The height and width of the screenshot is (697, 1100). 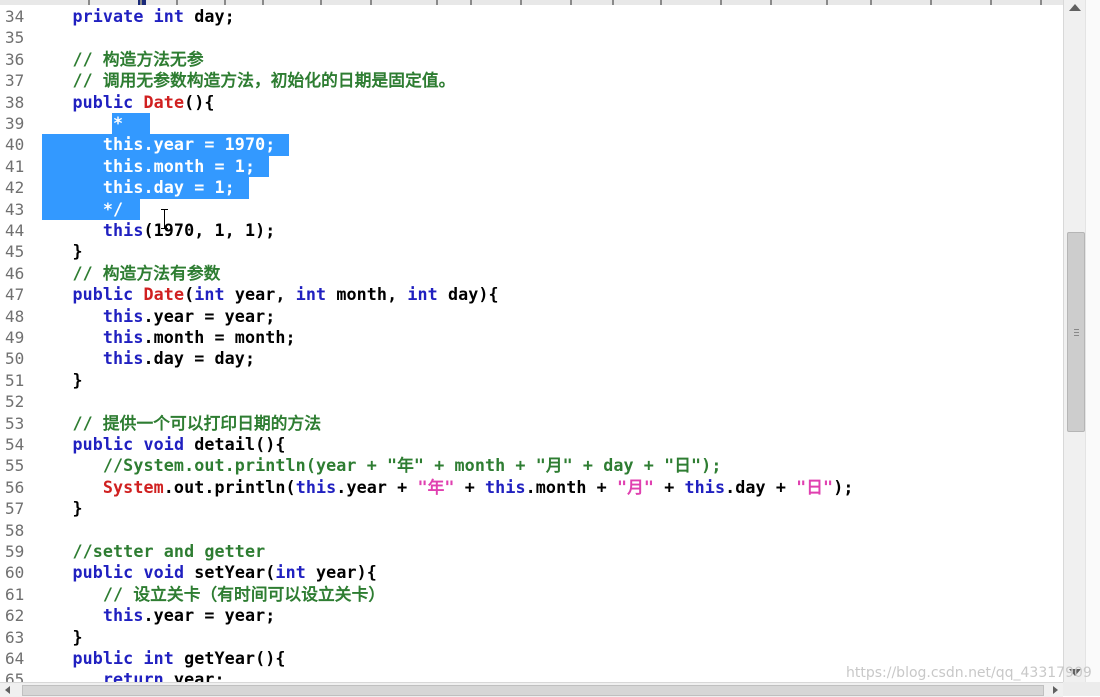 I want to click on line-number: 38, so click(x=15, y=102).